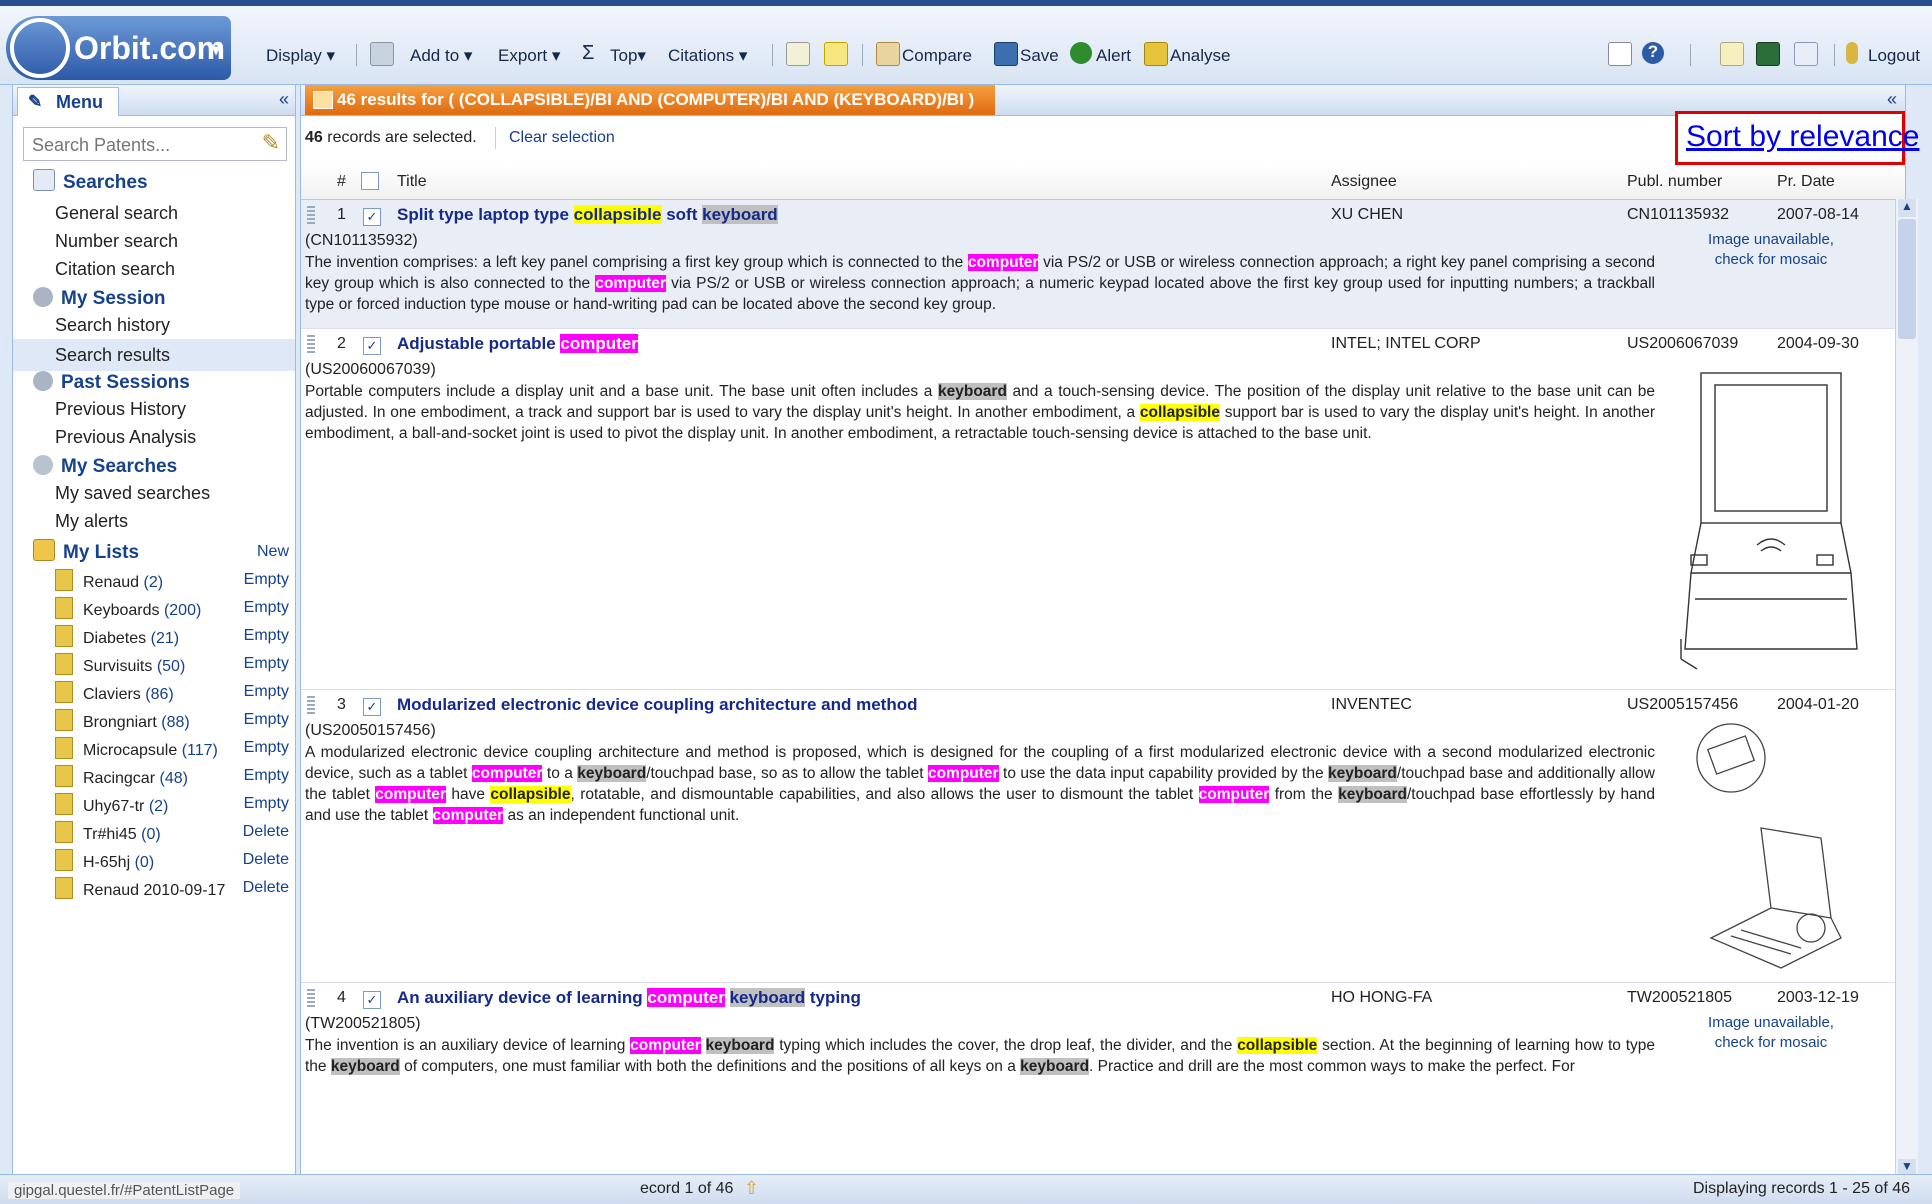 Image resolution: width=1932 pixels, height=1204 pixels. I want to click on nav-search-history: Search history, so click(112, 325).